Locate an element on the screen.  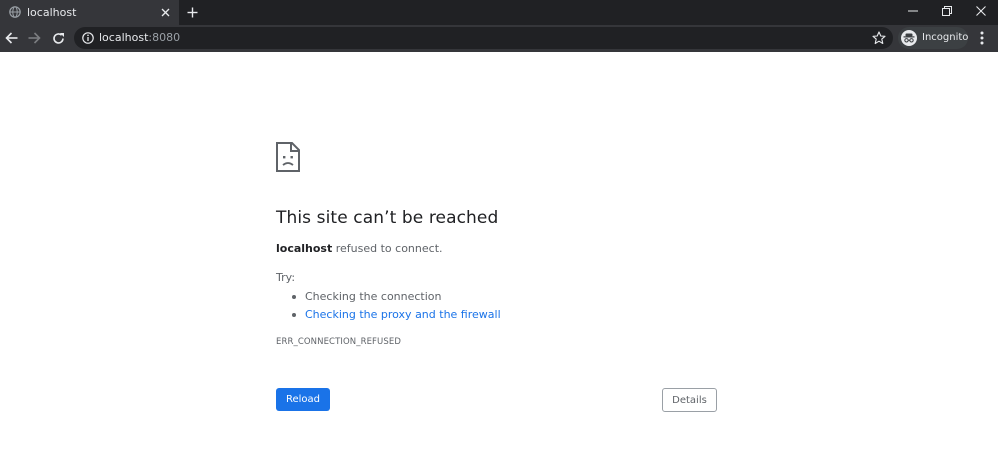
details-button: Details is located at coordinates (689, 400).